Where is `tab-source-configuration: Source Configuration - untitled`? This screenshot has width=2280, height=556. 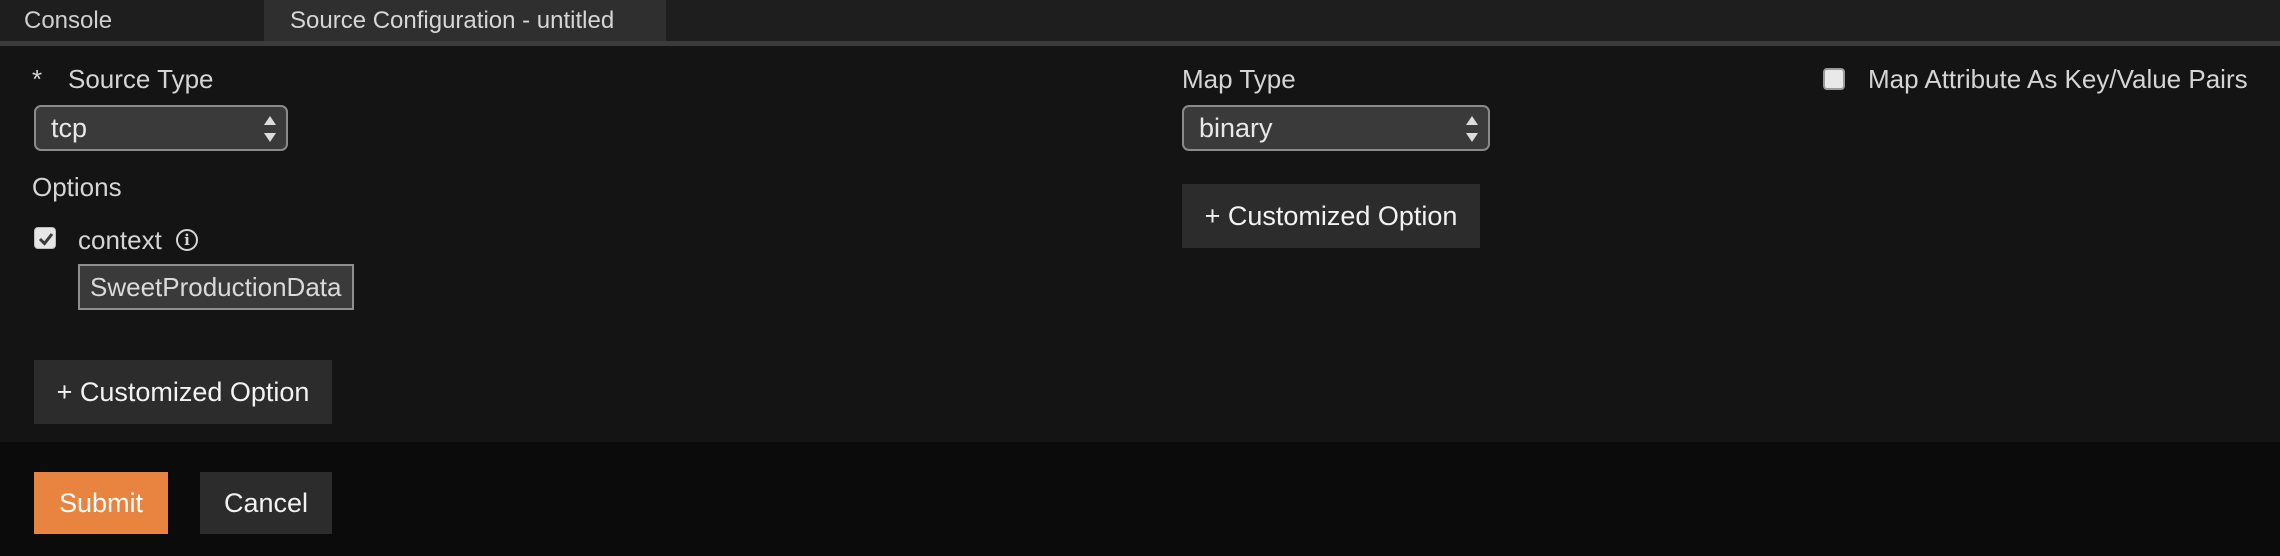 tab-source-configuration: Source Configuration - untitled is located at coordinates (465, 20).